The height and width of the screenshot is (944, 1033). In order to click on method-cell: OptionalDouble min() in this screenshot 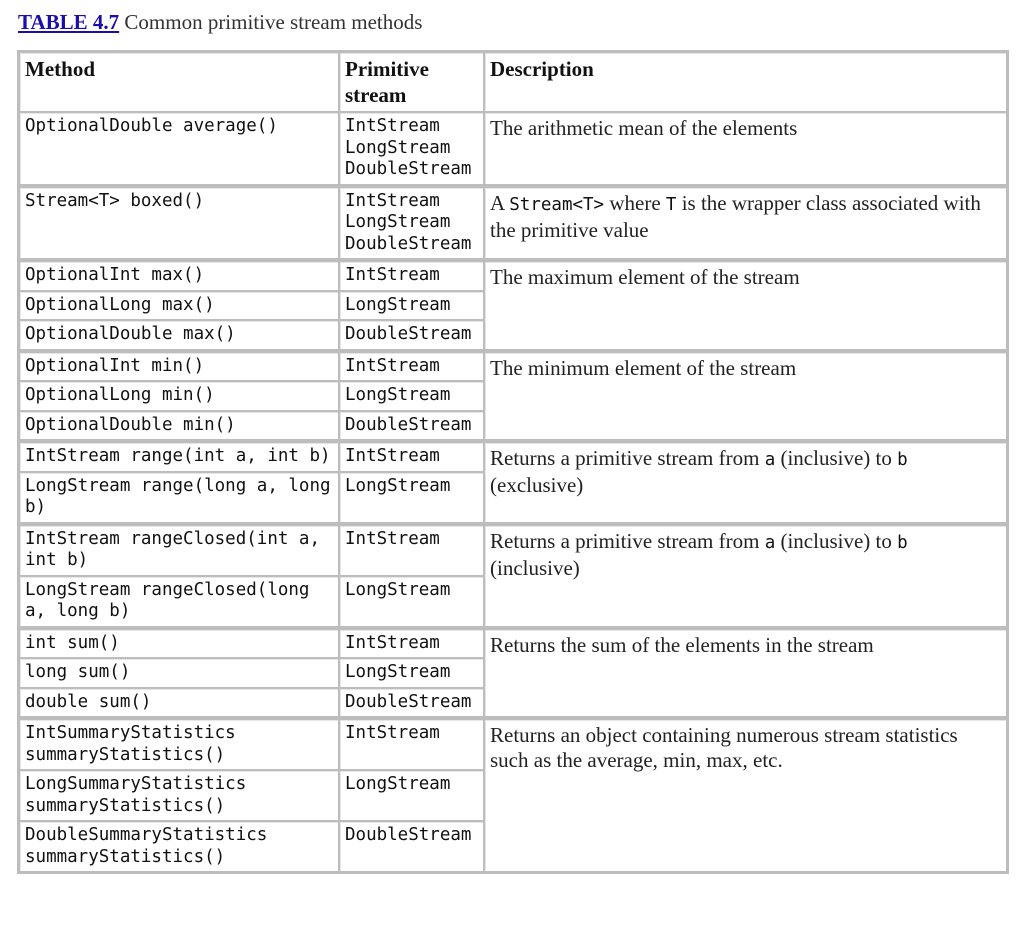, I will do `click(179, 425)`.